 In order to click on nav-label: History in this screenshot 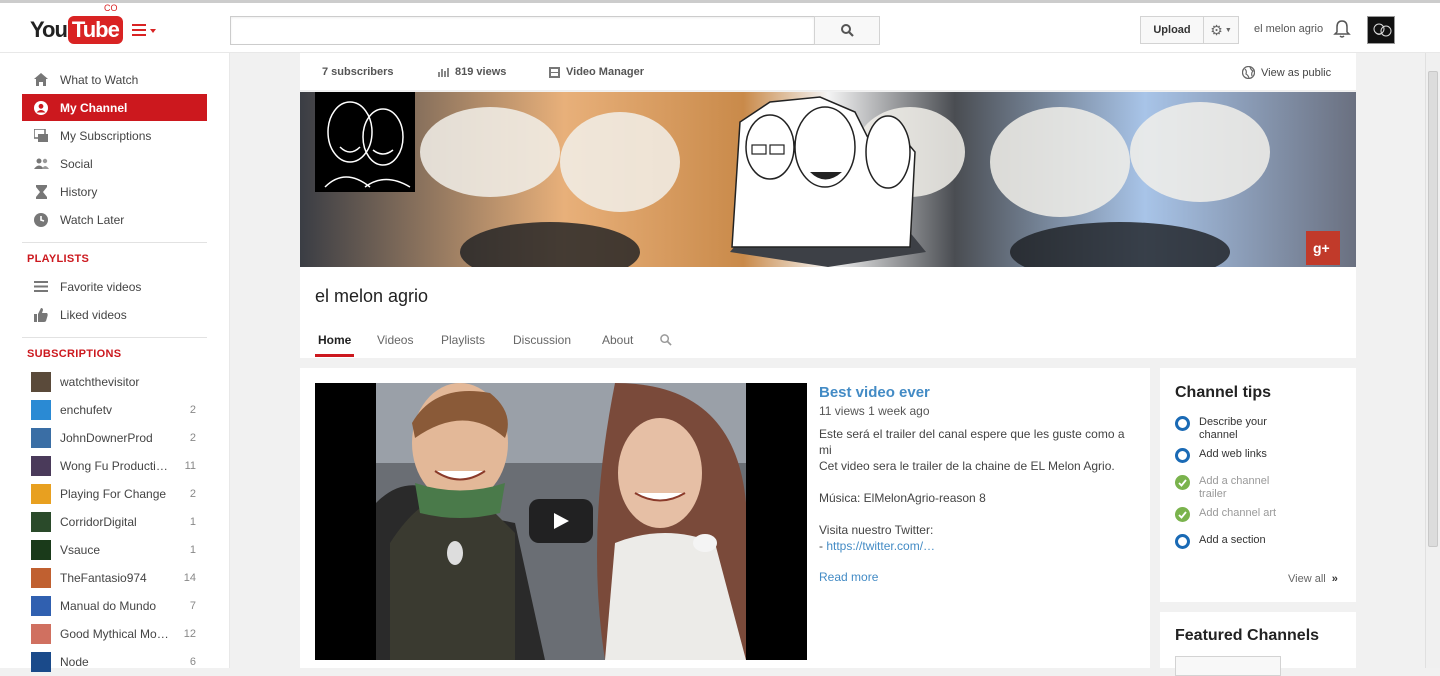, I will do `click(79, 191)`.